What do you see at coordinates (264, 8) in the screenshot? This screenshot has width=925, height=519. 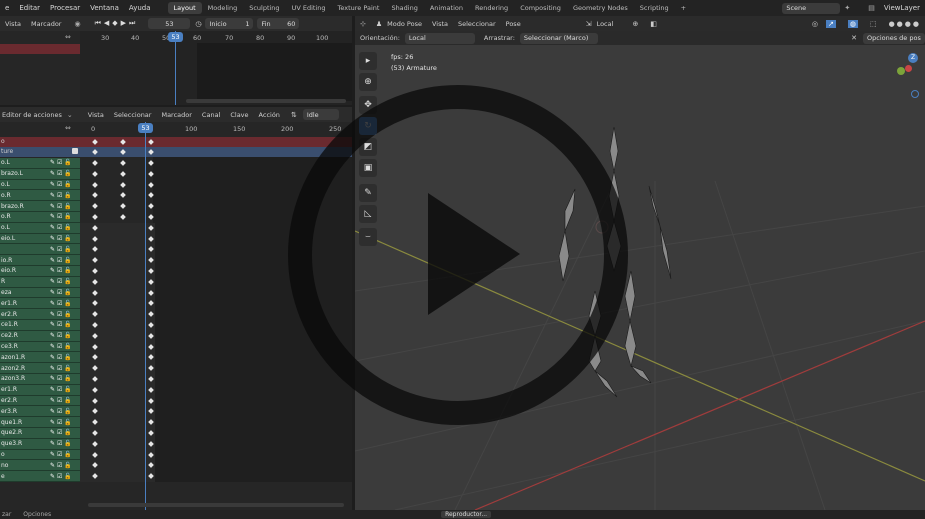 I see `tab-sculpting: Sculpting` at bounding box center [264, 8].